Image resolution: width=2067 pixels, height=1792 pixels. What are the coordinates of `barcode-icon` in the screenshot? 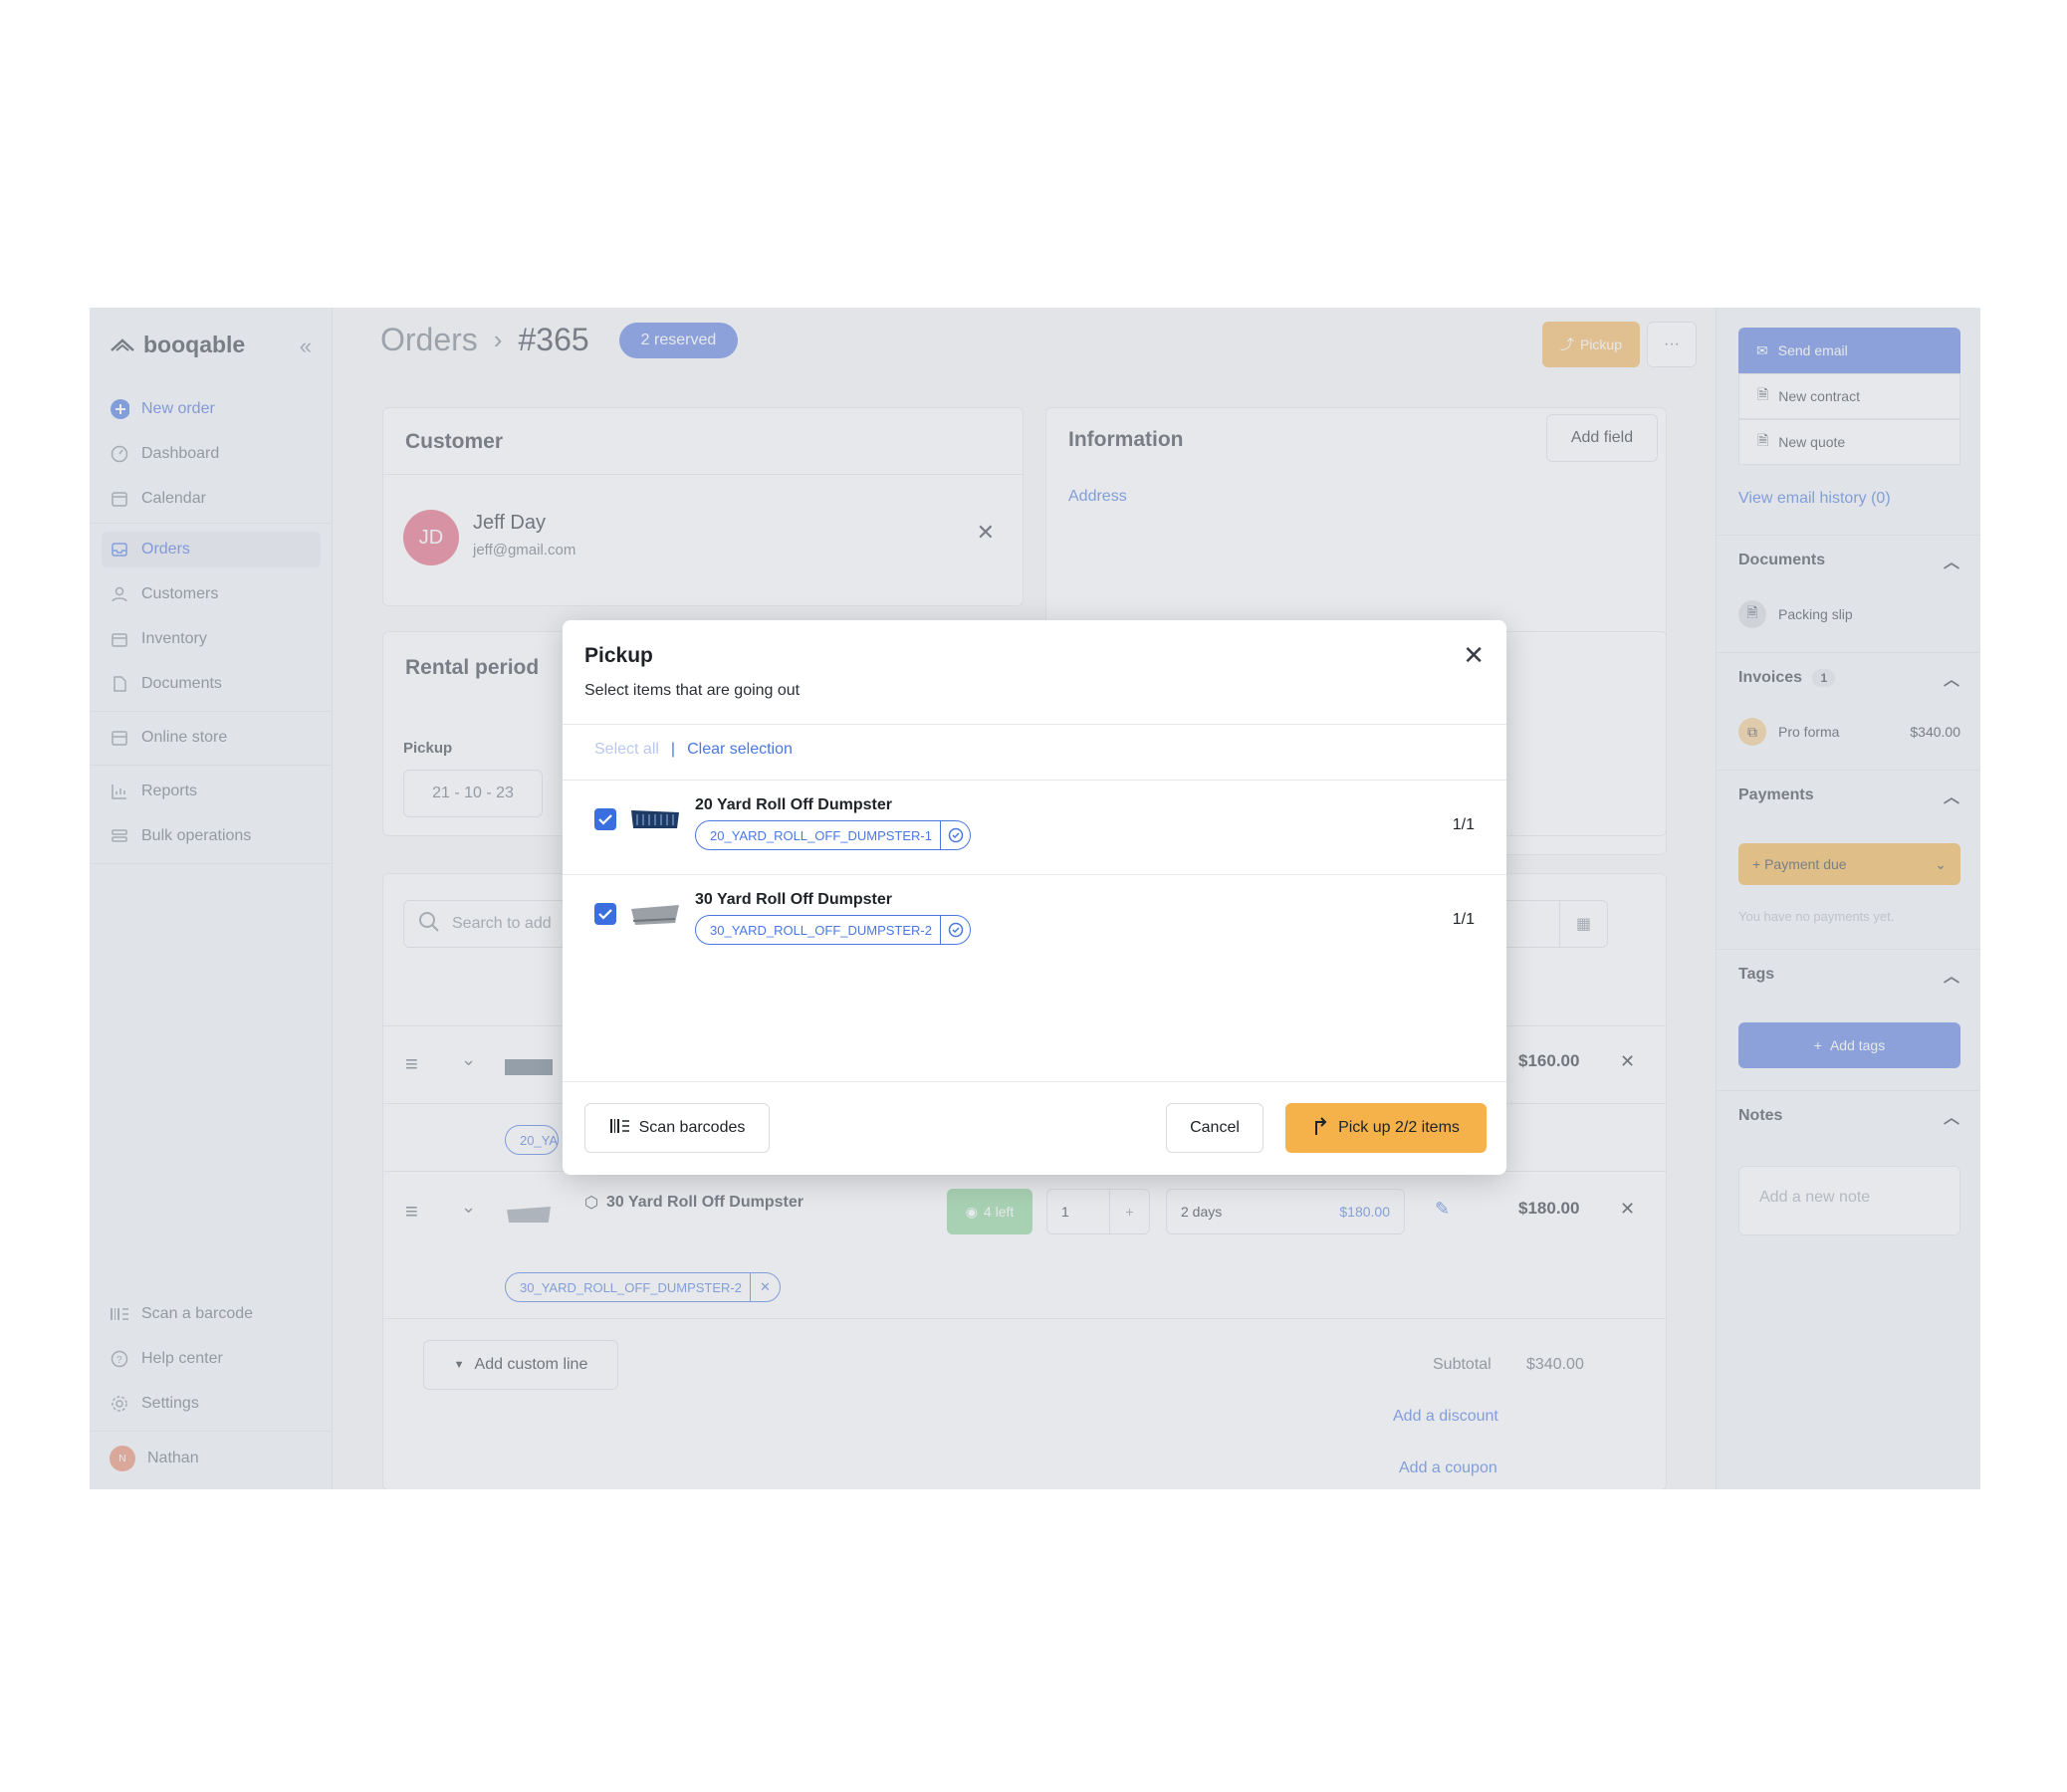 It's located at (620, 1128).